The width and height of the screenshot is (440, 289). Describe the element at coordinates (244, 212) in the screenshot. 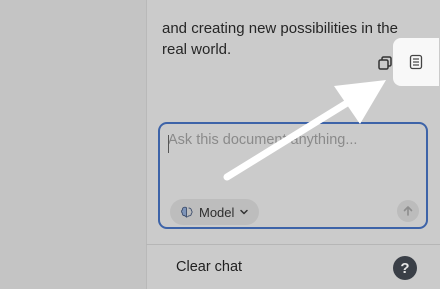

I see `chevron-down-icon` at that location.